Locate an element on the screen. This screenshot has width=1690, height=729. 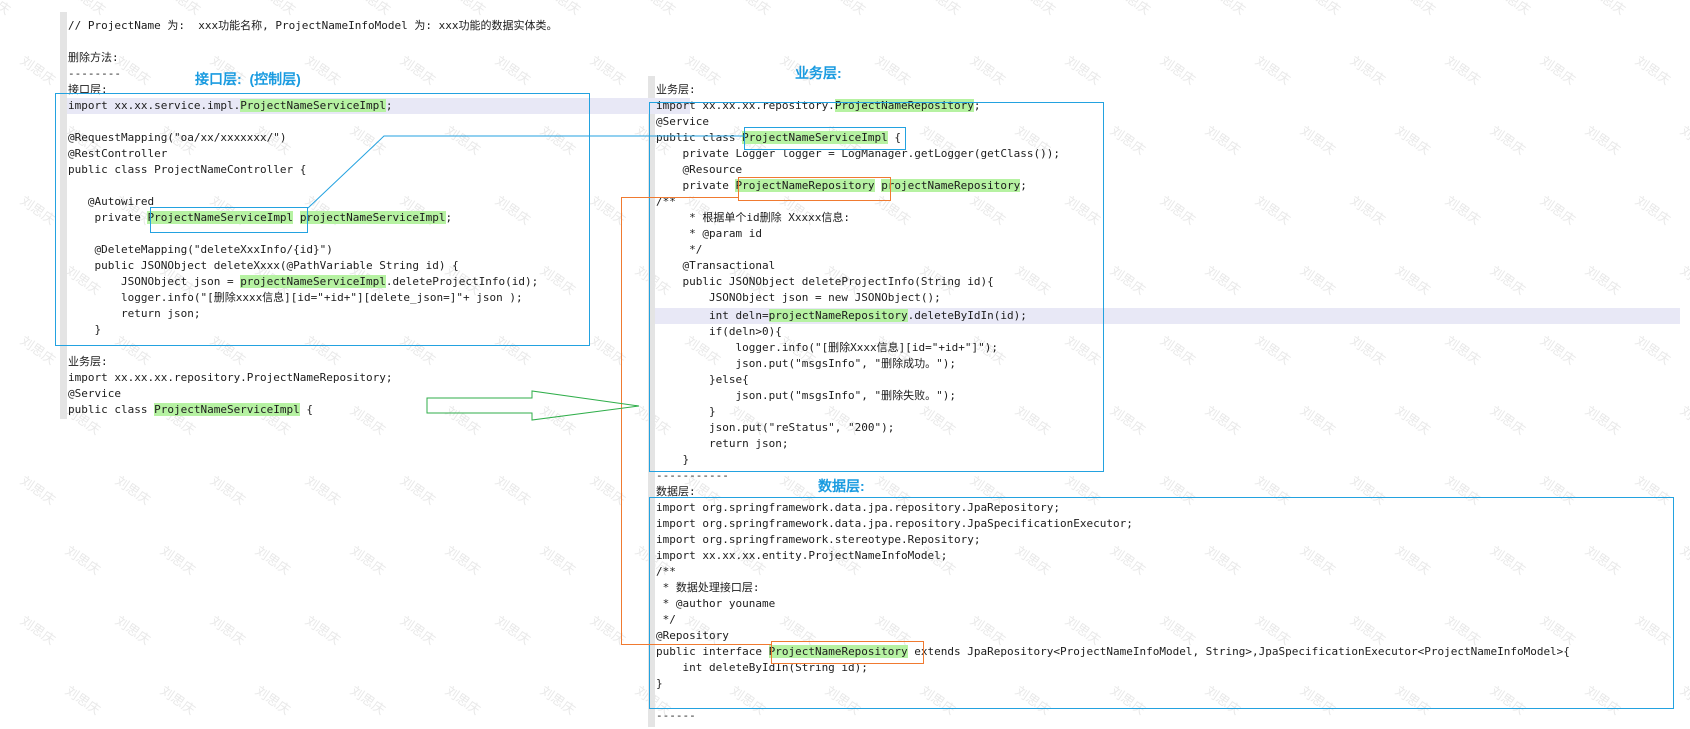
arrows-layer is located at coordinates (525, 278).